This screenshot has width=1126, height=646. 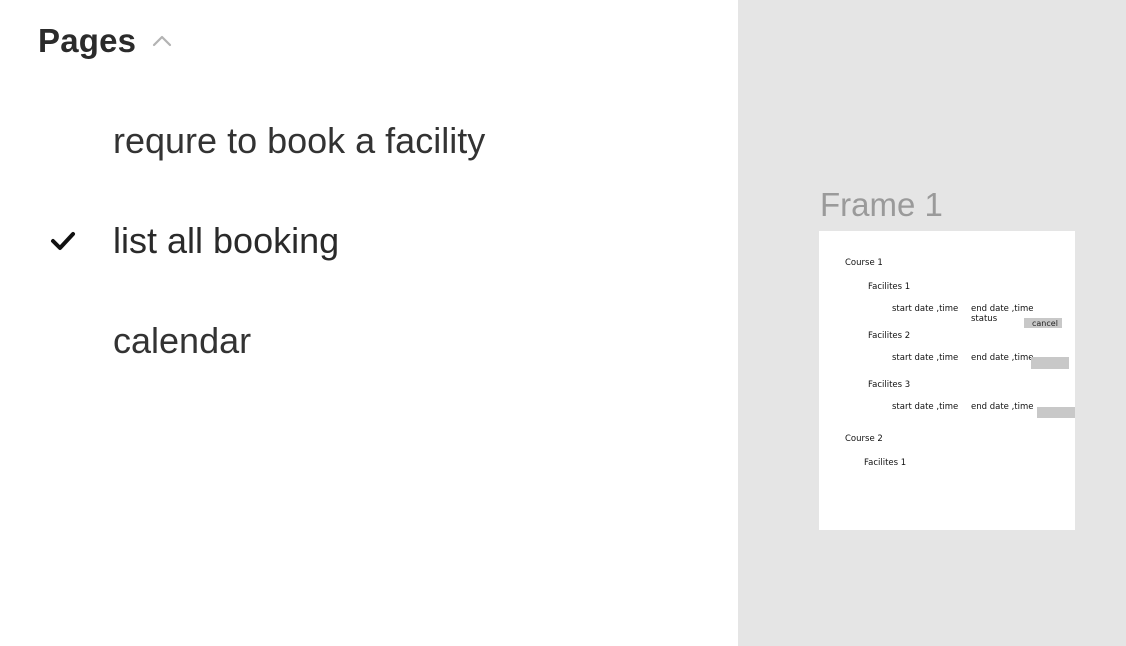 I want to click on course-title: Course 2, so click(x=864, y=439).